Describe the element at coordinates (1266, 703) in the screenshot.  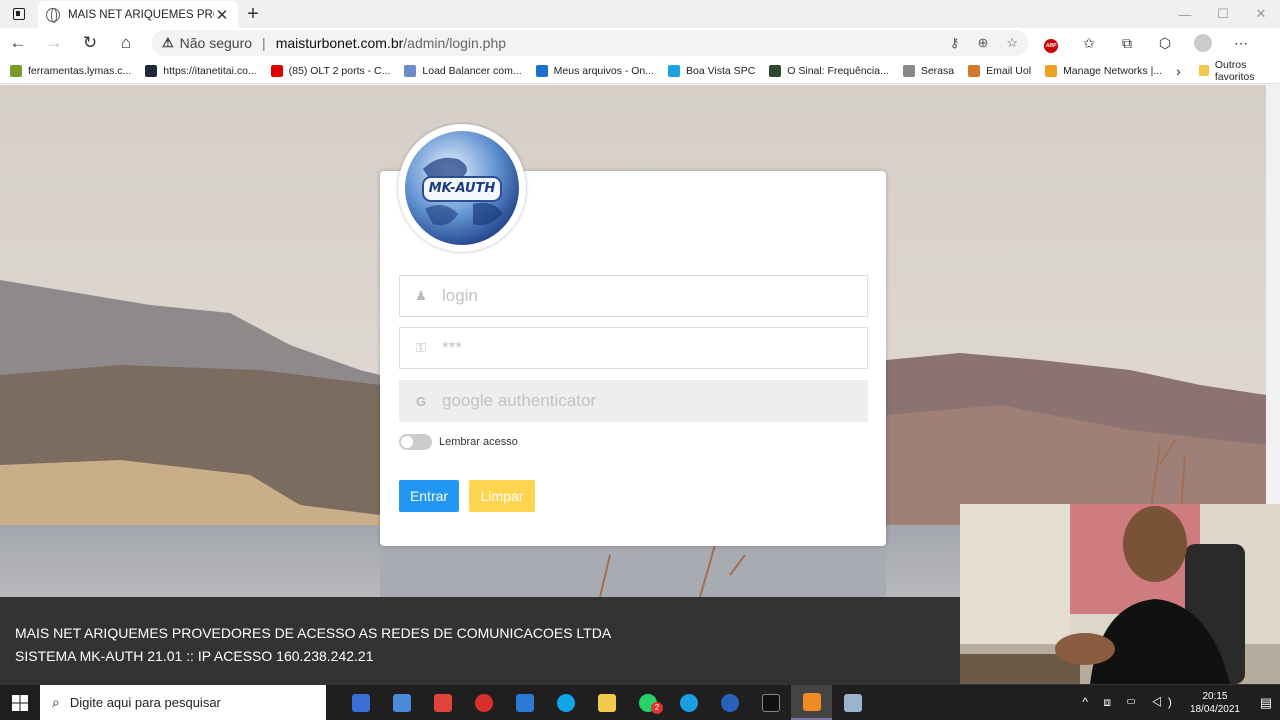
I see `notification-icon: ▤` at that location.